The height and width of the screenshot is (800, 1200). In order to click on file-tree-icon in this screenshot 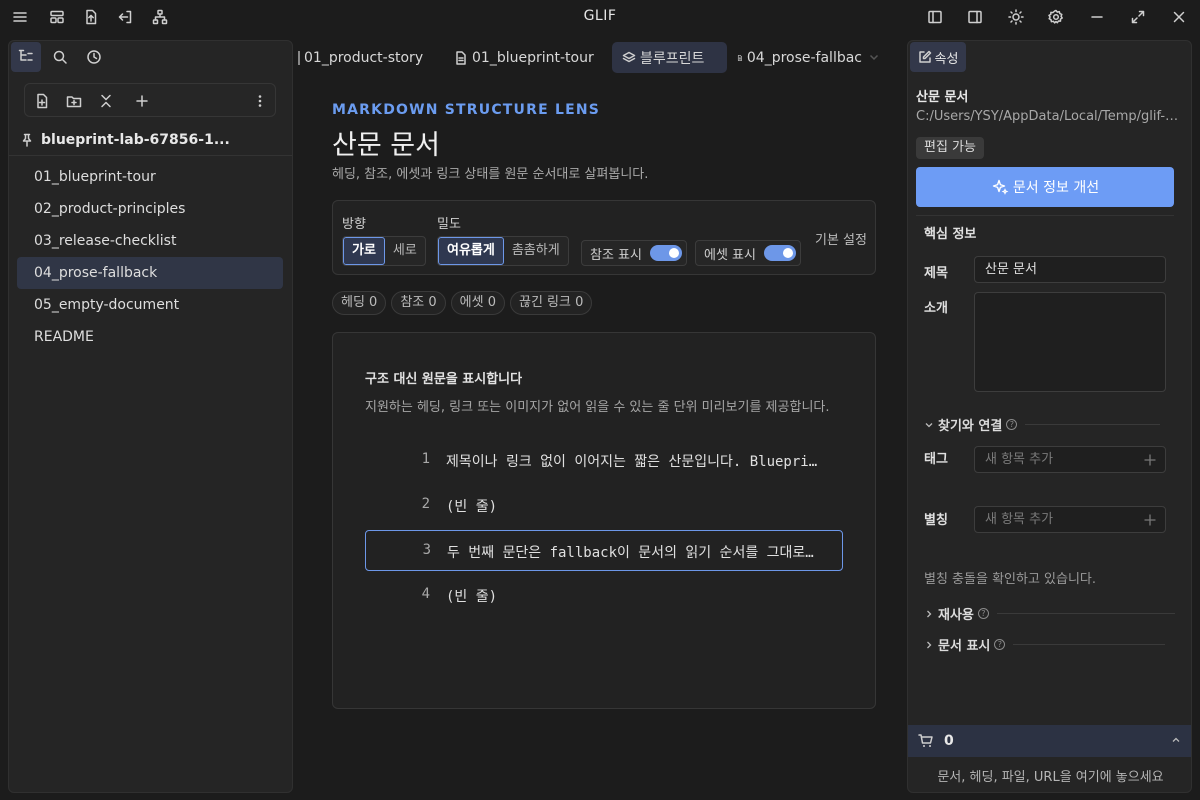, I will do `click(25, 55)`.